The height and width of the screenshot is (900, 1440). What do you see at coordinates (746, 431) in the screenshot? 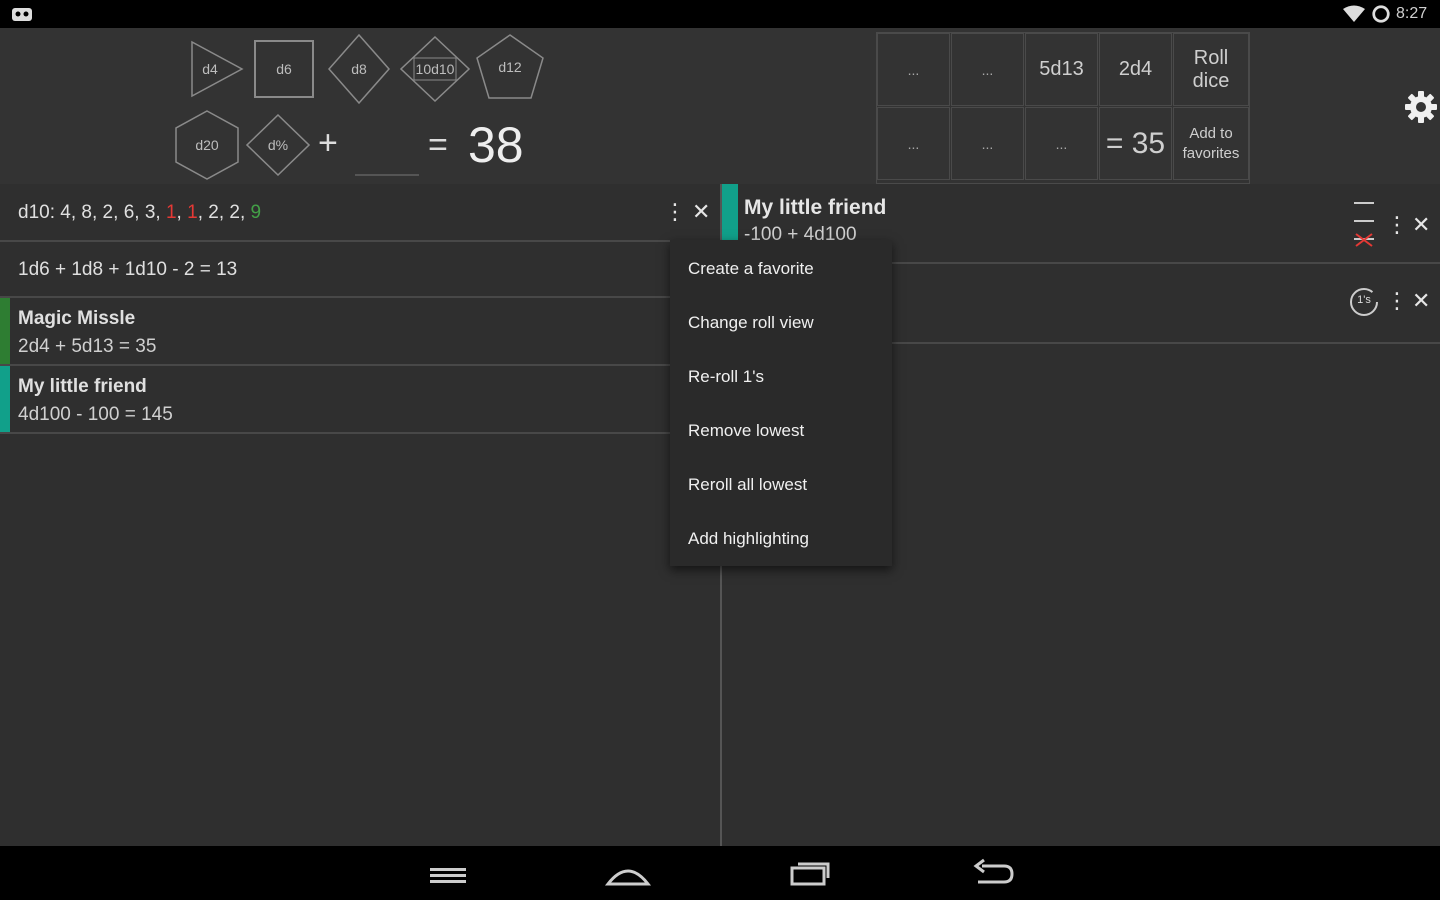
I see `menu-item-remove-lowest: Remove lowest` at bounding box center [746, 431].